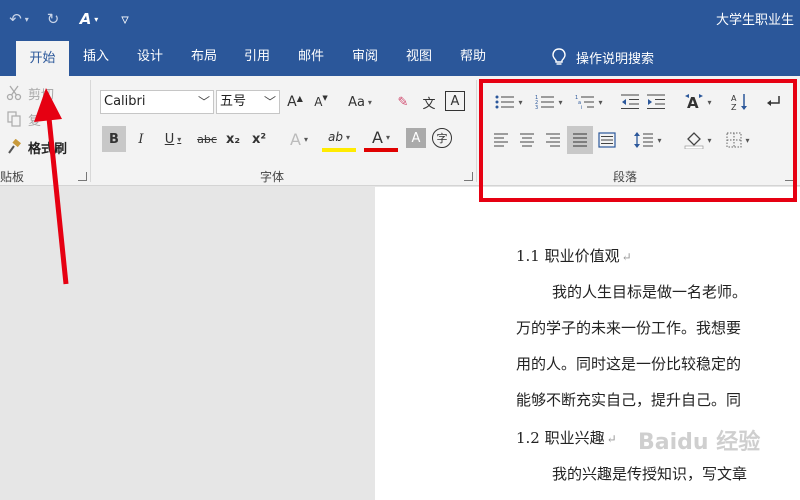  I want to click on baidu-watermark: Baidu 经验, so click(699, 442).